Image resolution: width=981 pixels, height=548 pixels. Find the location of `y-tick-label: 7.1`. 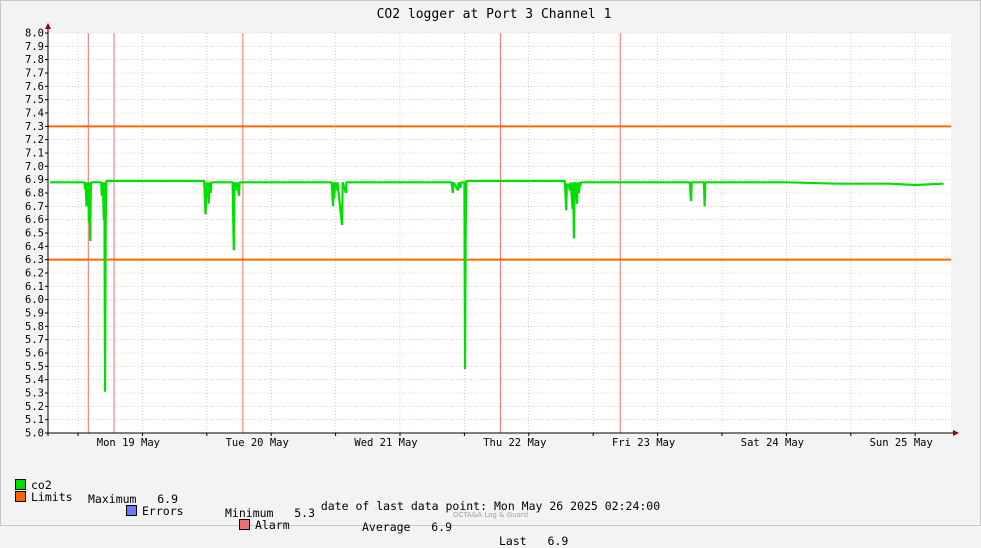

y-tick-label: 7.1 is located at coordinates (34, 154).